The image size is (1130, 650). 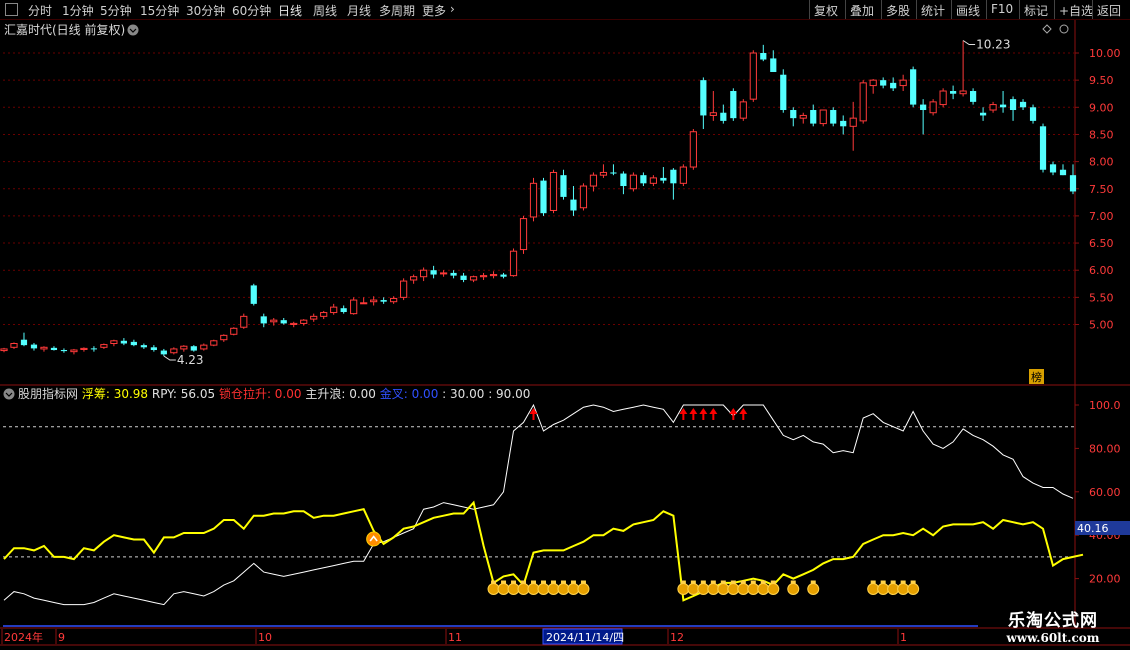 What do you see at coordinates (364, 394) in the screenshot?
I see `indicator-item-value: 0.00` at bounding box center [364, 394].